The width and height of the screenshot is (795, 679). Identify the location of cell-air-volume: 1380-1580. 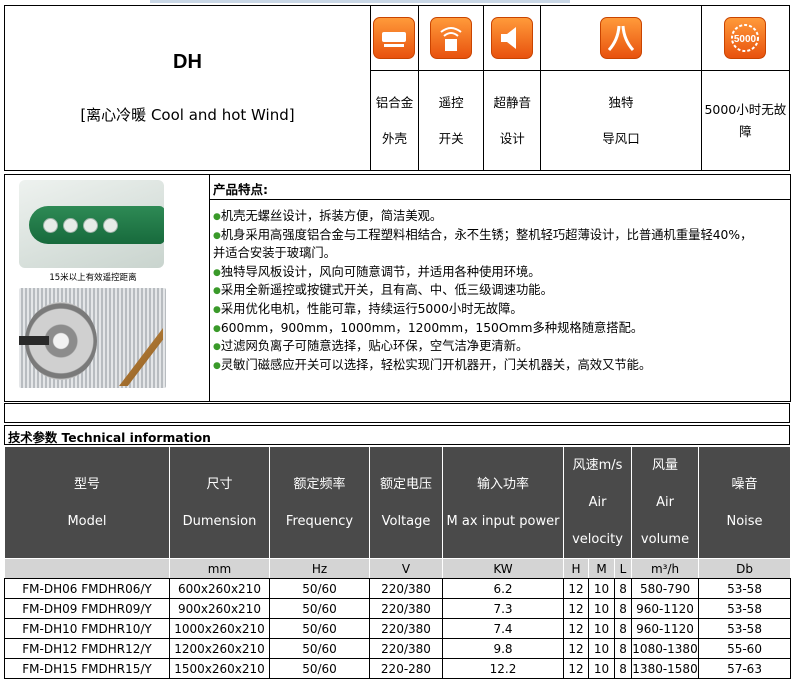
(665, 668).